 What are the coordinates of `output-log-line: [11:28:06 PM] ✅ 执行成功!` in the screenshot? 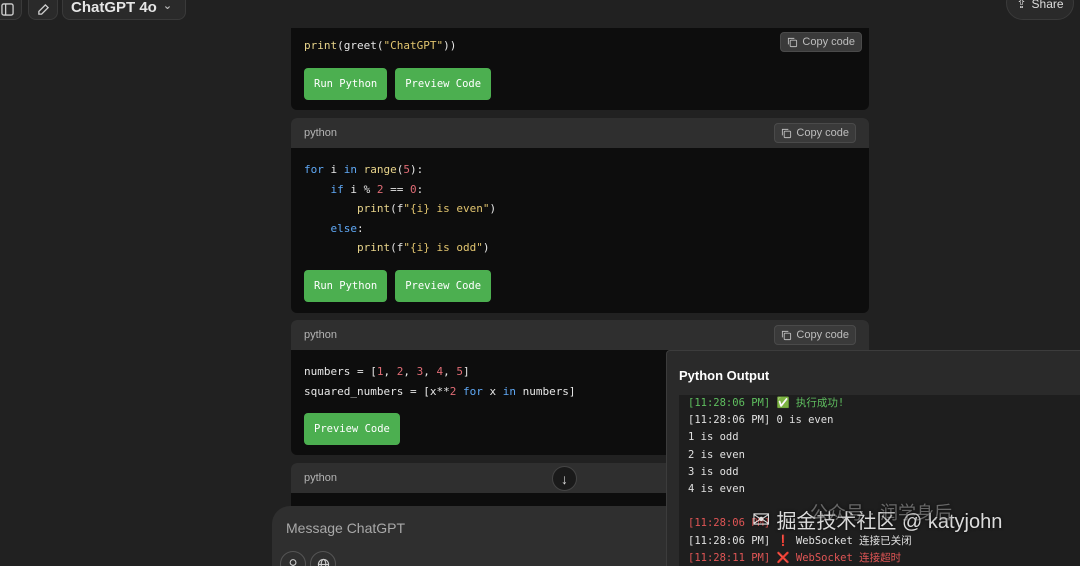 It's located at (766, 403).